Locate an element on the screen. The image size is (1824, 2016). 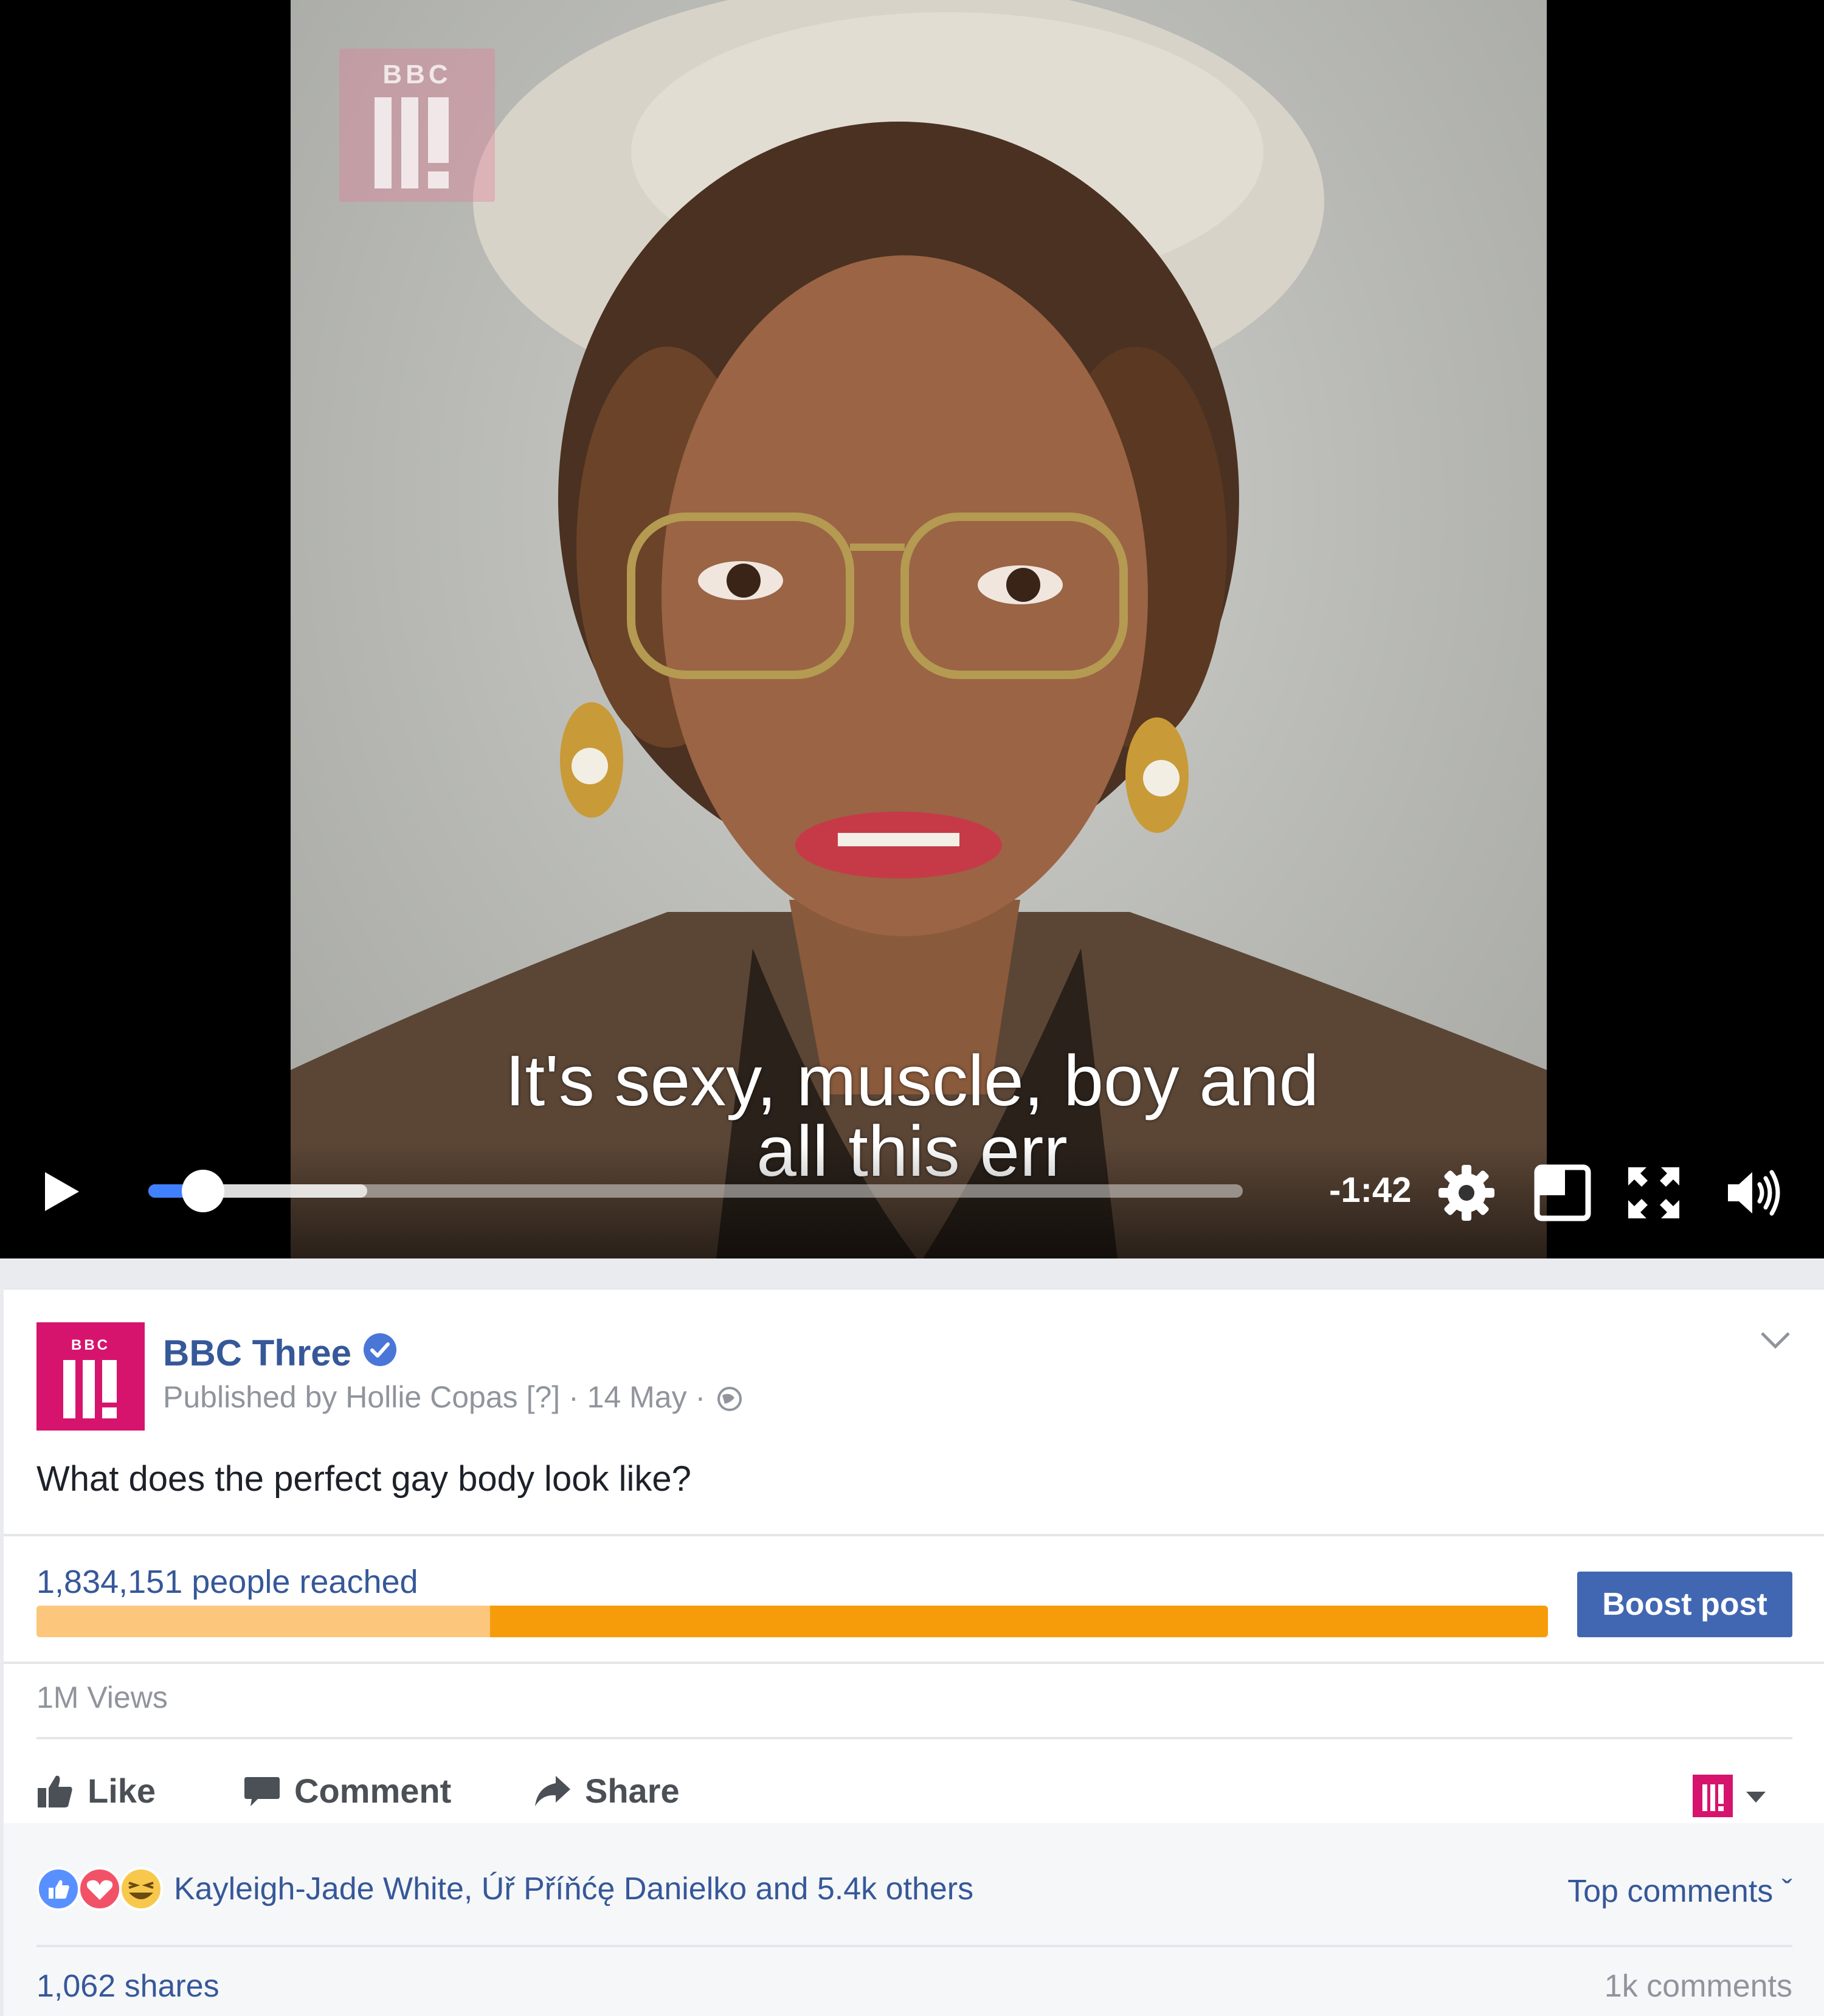
bbc-three-watermark: BBC is located at coordinates (417, 125).